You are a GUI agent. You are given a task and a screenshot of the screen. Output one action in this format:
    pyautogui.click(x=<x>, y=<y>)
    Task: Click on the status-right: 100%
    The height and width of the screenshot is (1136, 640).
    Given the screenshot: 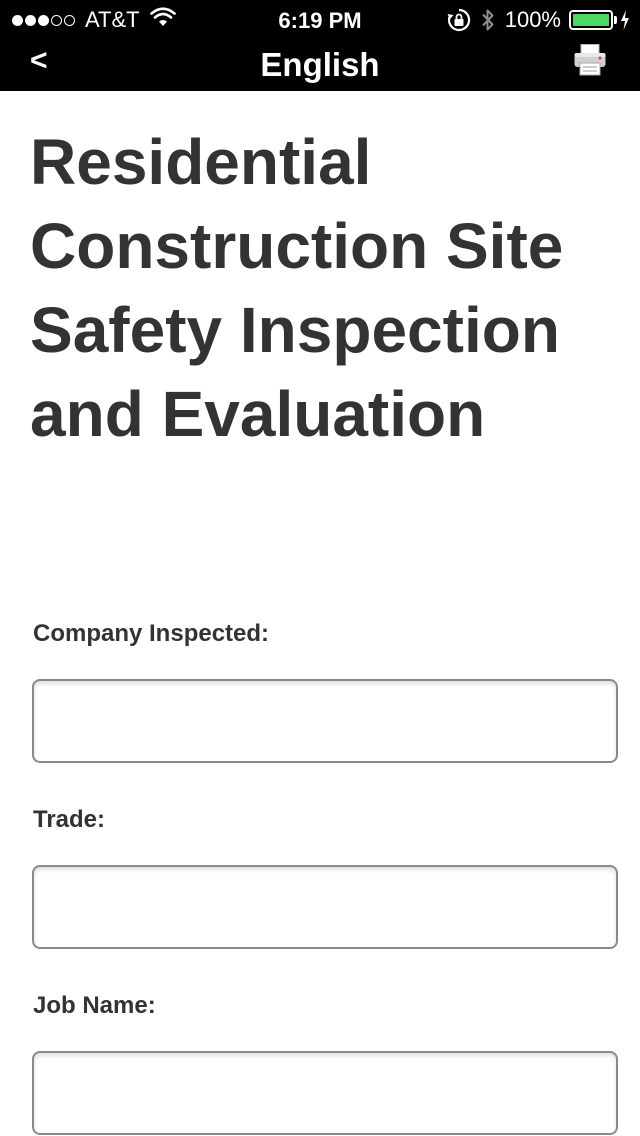 What is the action you would take?
    pyautogui.click(x=538, y=20)
    